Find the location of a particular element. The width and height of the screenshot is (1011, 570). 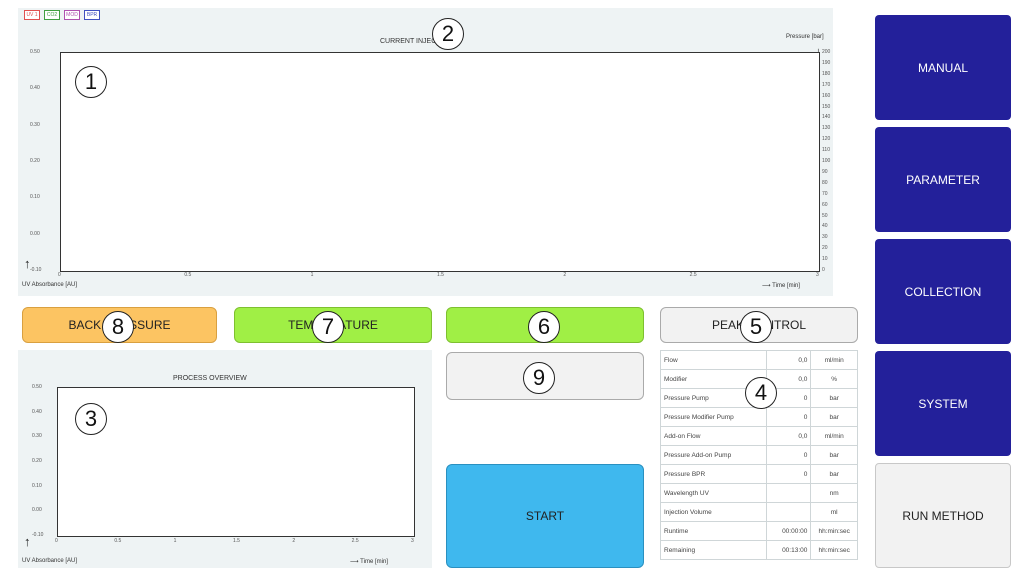

collection-button: COLLECTION is located at coordinates (943, 291).